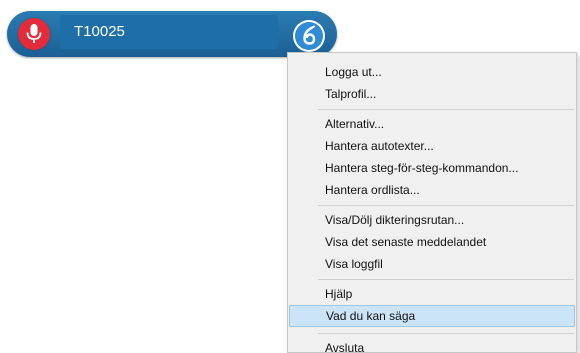  What do you see at coordinates (432, 344) in the screenshot?
I see `menu-item-exit: Avsluta` at bounding box center [432, 344].